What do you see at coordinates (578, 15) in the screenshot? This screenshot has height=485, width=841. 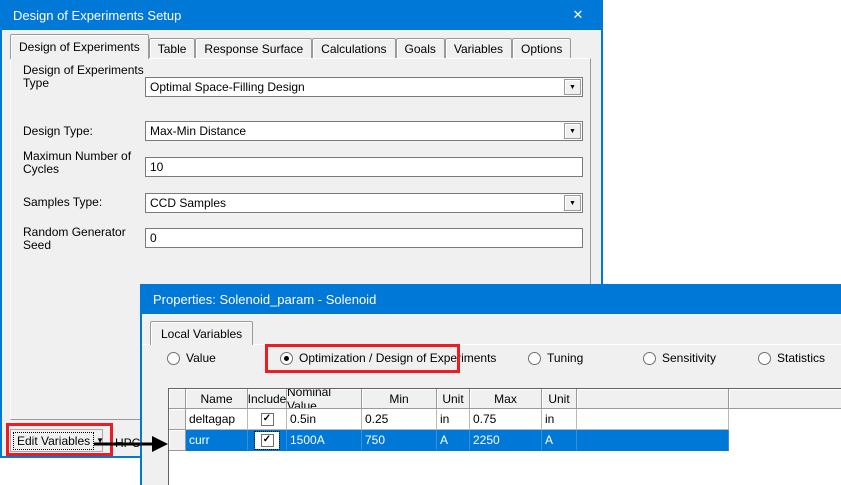 I see `close-icon: ✕` at bounding box center [578, 15].